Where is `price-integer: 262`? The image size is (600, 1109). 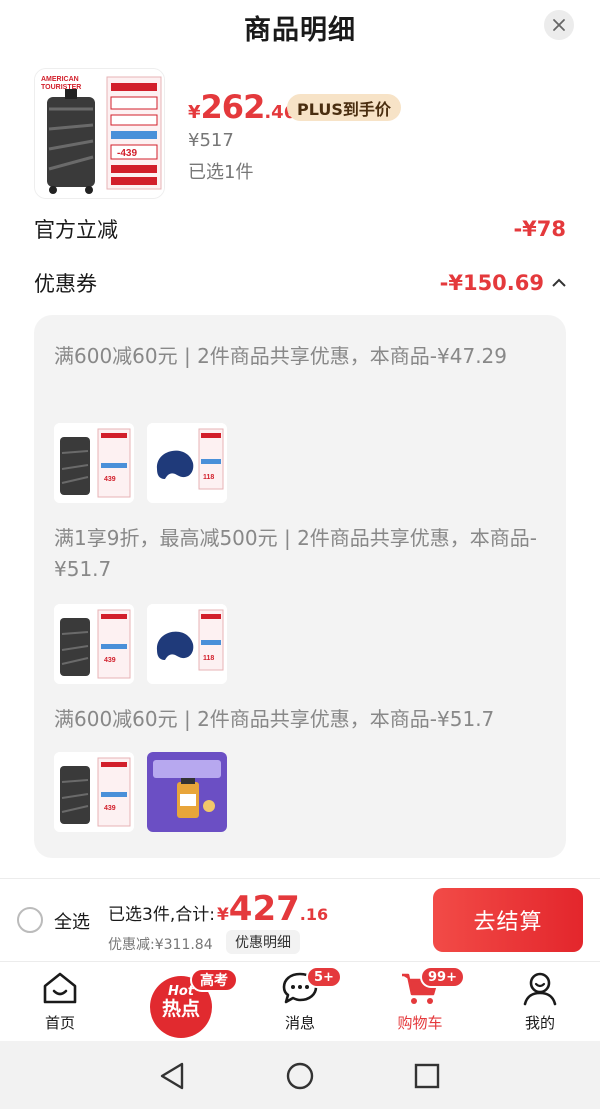 price-integer: 262 is located at coordinates (233, 107).